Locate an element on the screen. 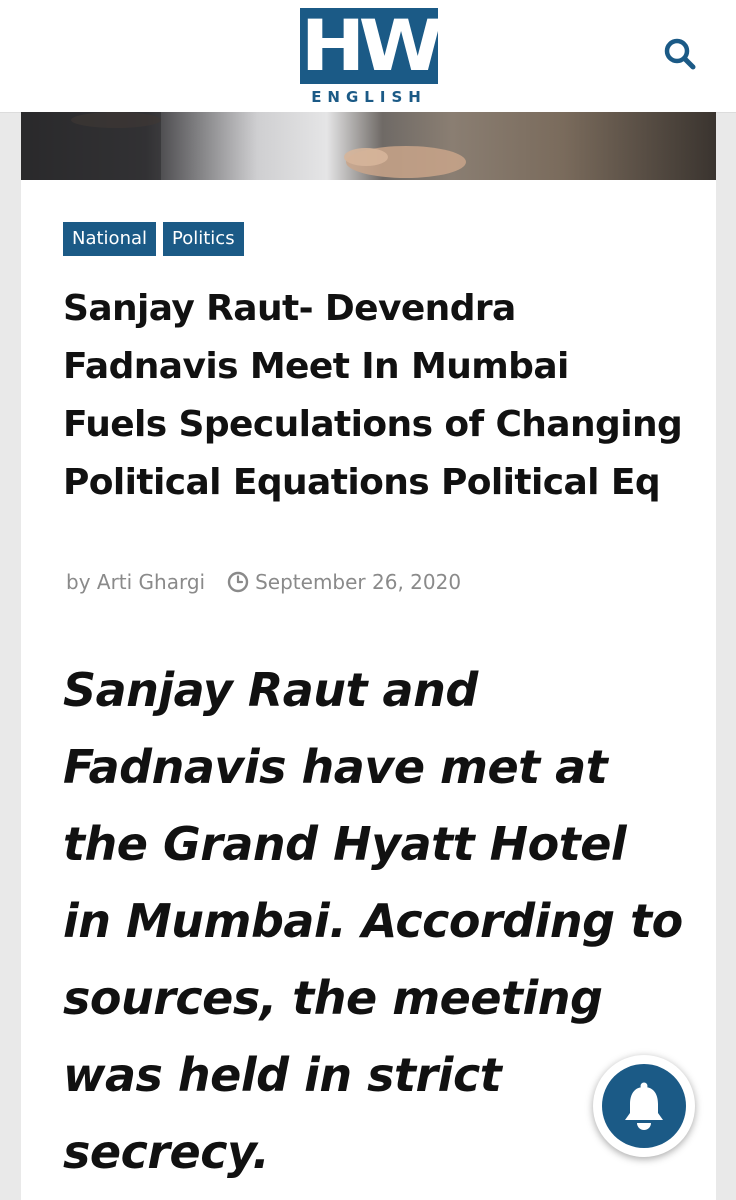 The height and width of the screenshot is (1200, 736). logo-mark: HW is located at coordinates (372, 46).